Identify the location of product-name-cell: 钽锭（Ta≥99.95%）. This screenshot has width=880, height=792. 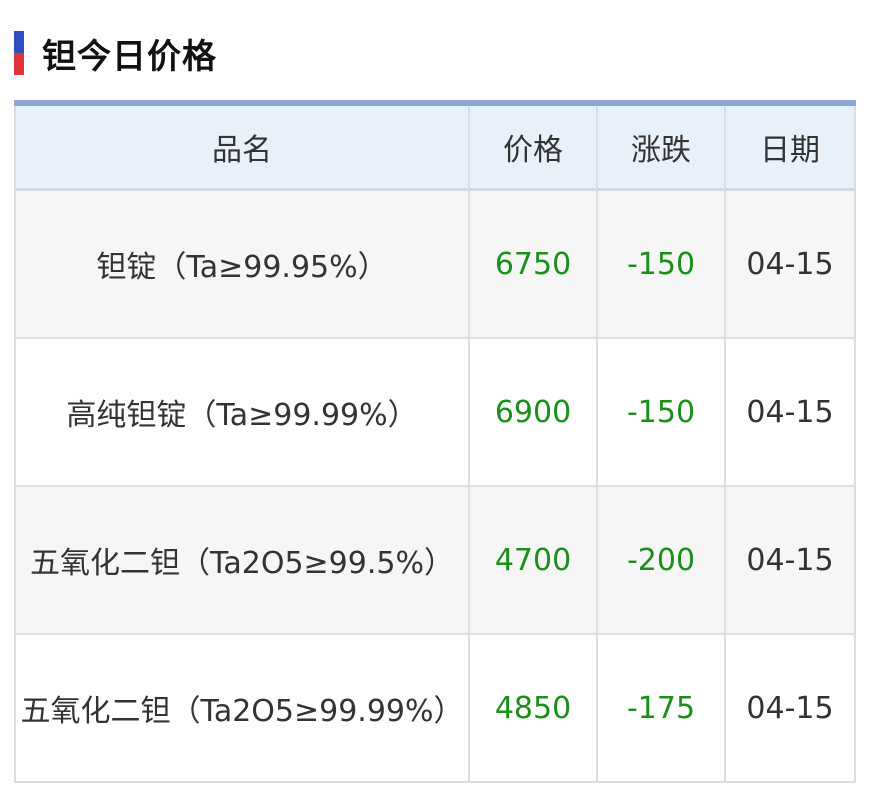
(242, 263).